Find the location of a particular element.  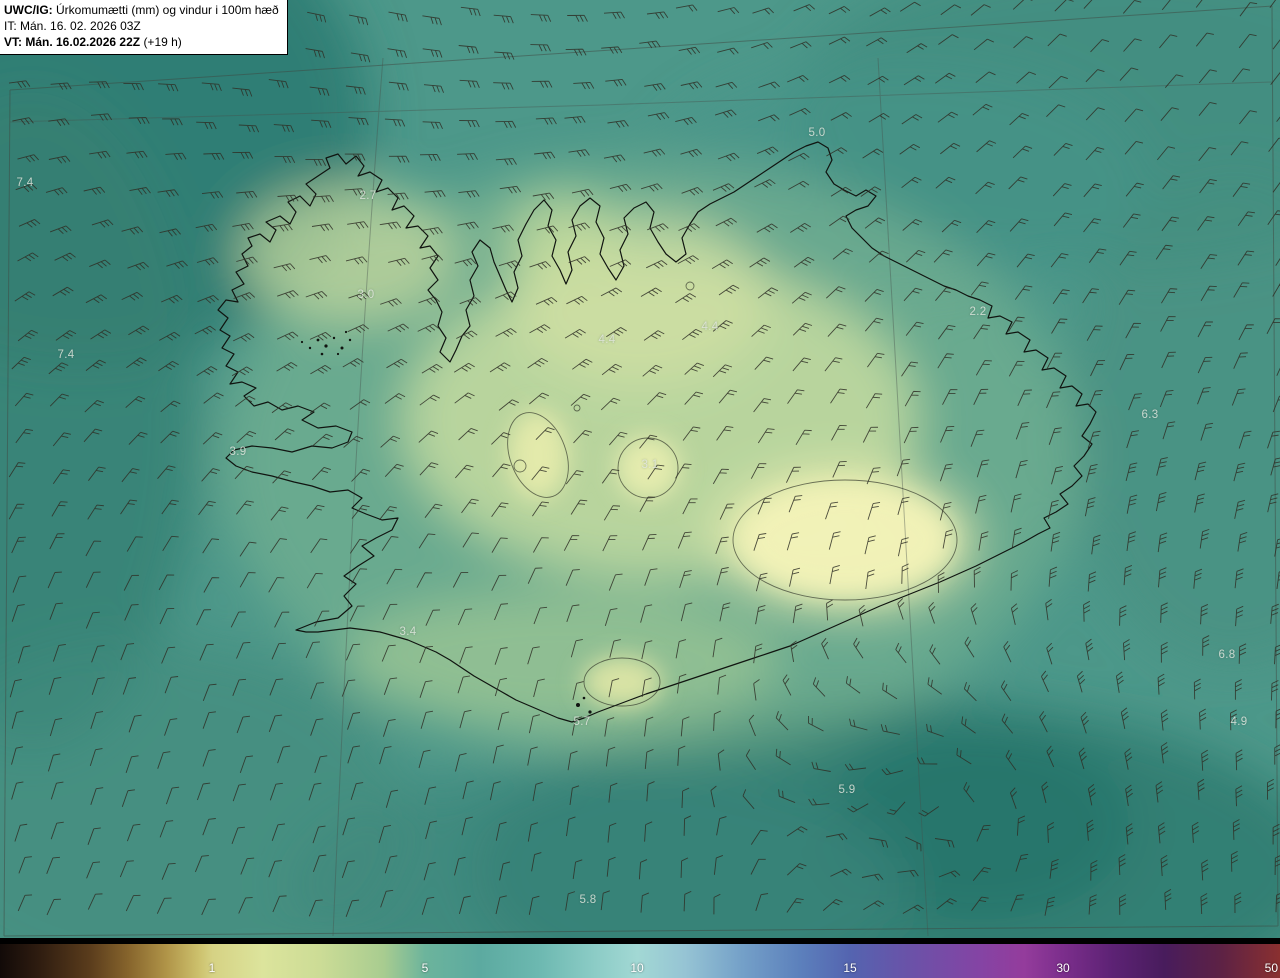

valid-time-line: VT: Mán. 16.02.2026 22Z (+19 h) is located at coordinates (141, 43).